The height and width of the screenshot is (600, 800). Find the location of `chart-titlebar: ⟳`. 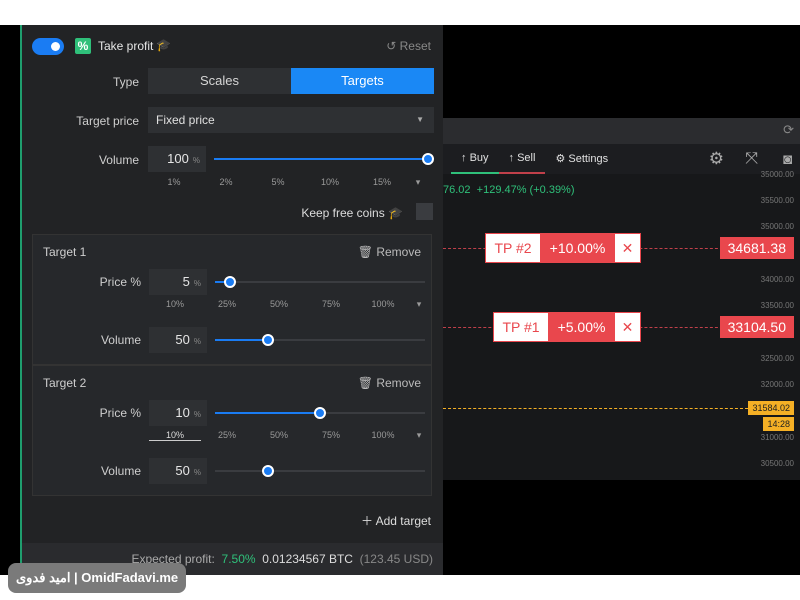

chart-titlebar: ⟳ is located at coordinates (621, 131).